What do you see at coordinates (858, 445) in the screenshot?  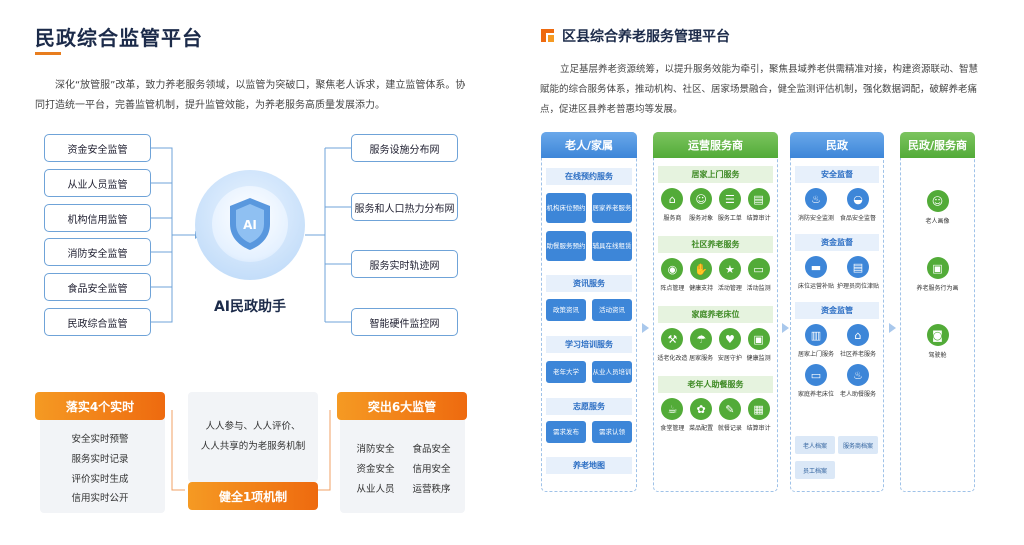 I see `btn-provider-archive: 服务商档案` at bounding box center [858, 445].